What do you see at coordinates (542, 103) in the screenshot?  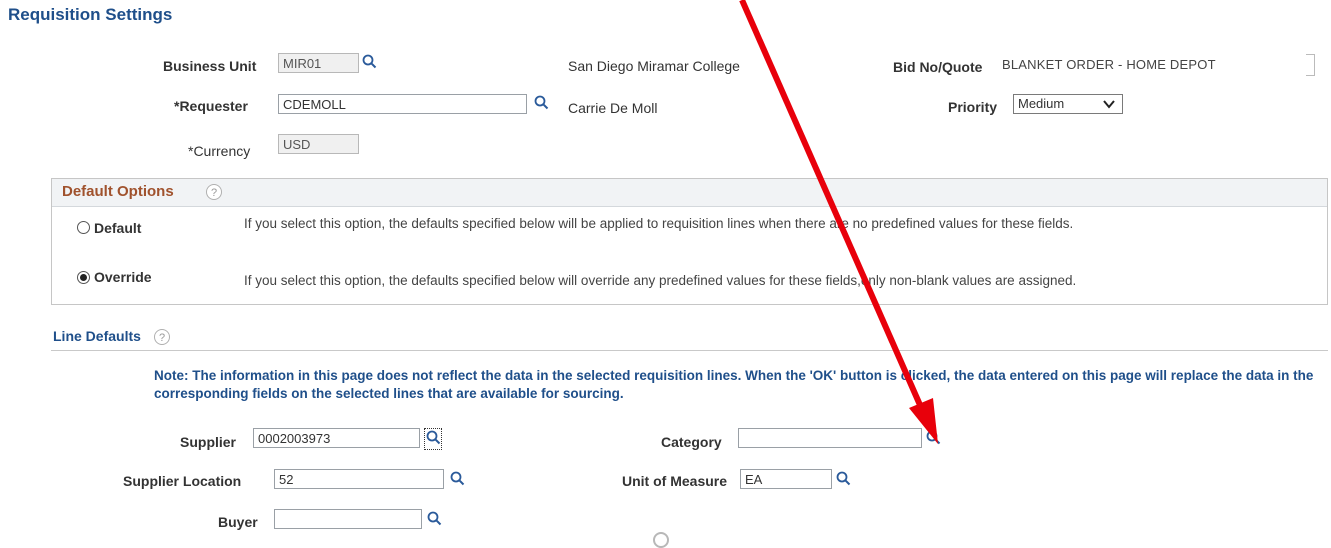 I see `requester-search-icon` at bounding box center [542, 103].